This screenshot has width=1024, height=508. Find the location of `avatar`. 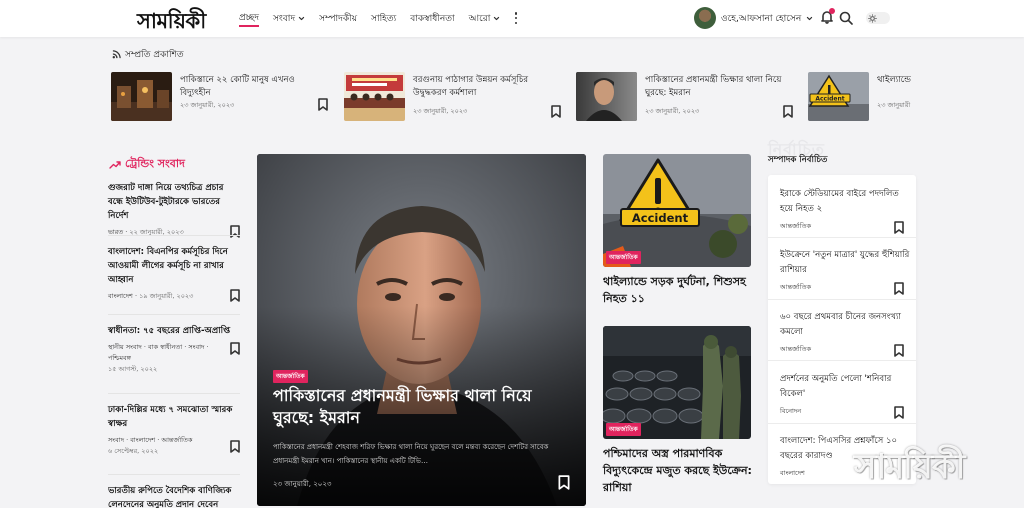

avatar is located at coordinates (705, 18).